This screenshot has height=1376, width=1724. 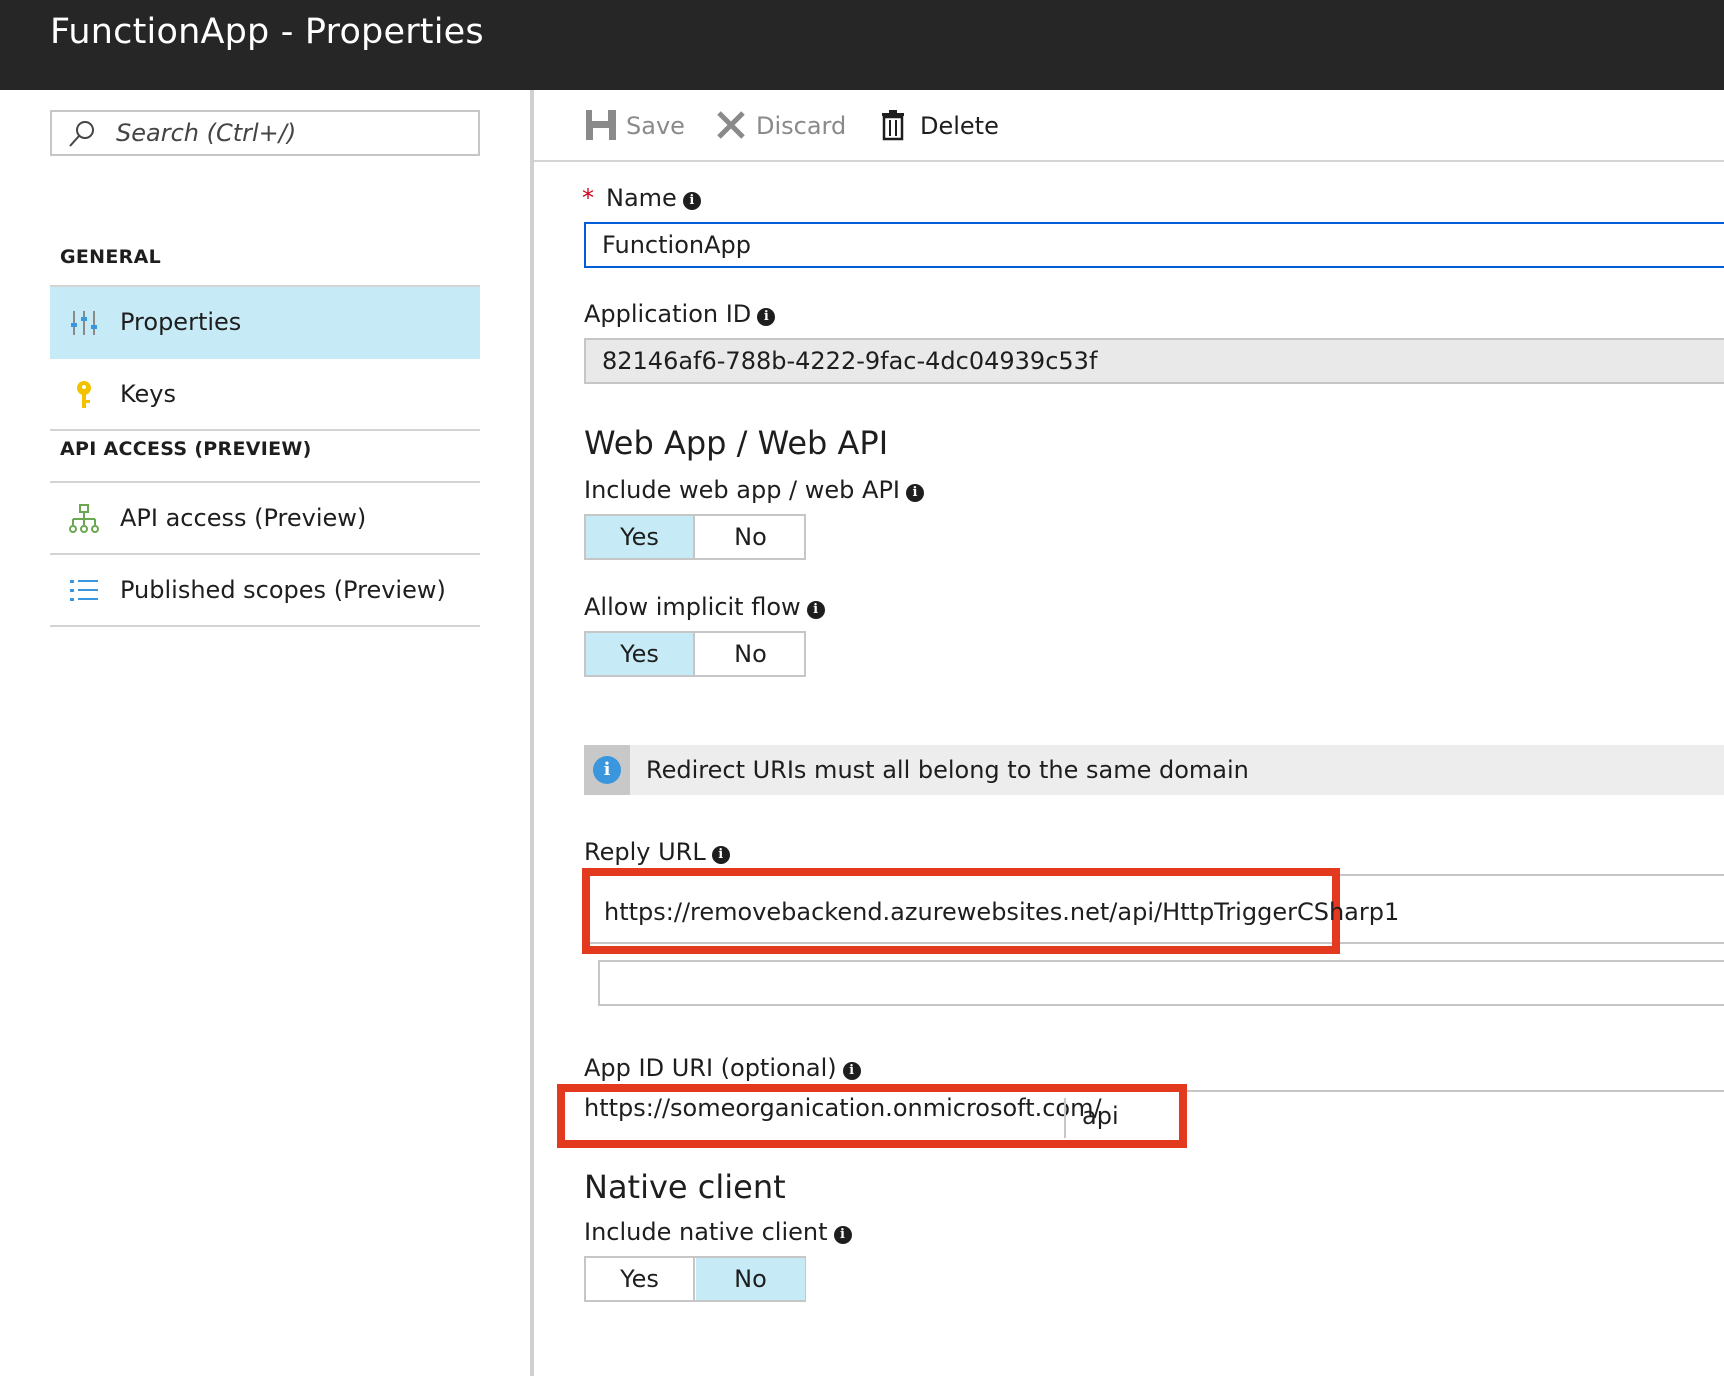 I want to click on sidebar-item-label: Properties, so click(x=181, y=322).